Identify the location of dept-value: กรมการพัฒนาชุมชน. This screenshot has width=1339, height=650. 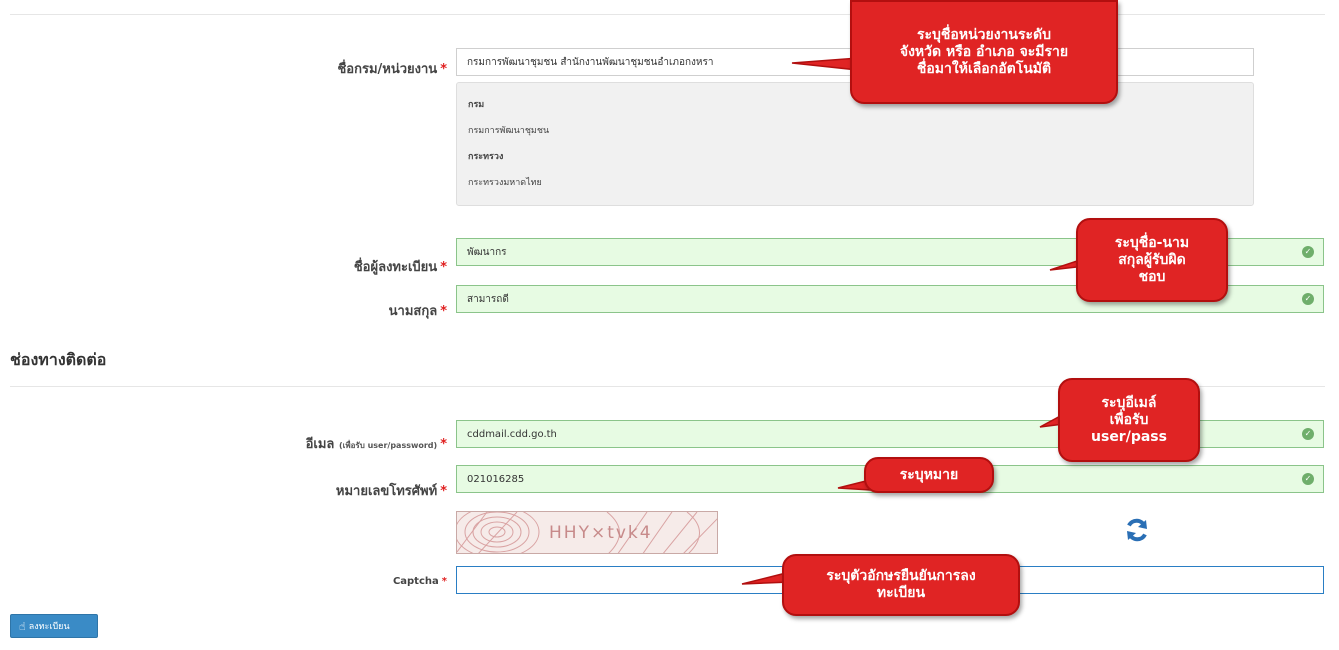
(509, 131).